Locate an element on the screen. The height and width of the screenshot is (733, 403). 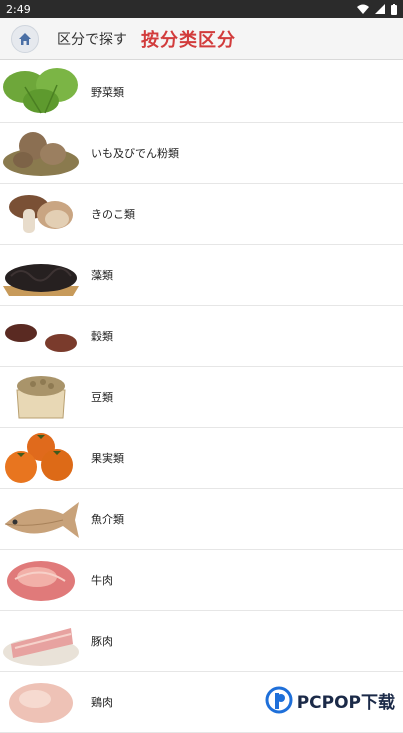
soybean-icon is located at coordinates (41, 397).